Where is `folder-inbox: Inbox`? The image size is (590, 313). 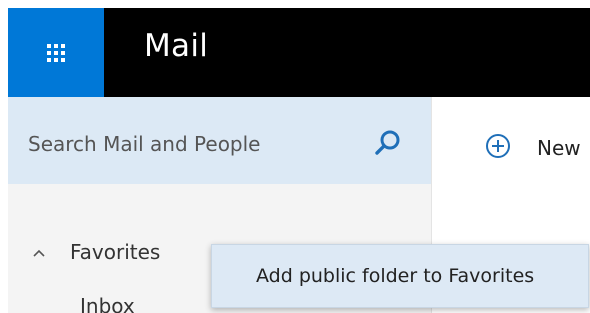 folder-inbox: Inbox is located at coordinates (107, 303).